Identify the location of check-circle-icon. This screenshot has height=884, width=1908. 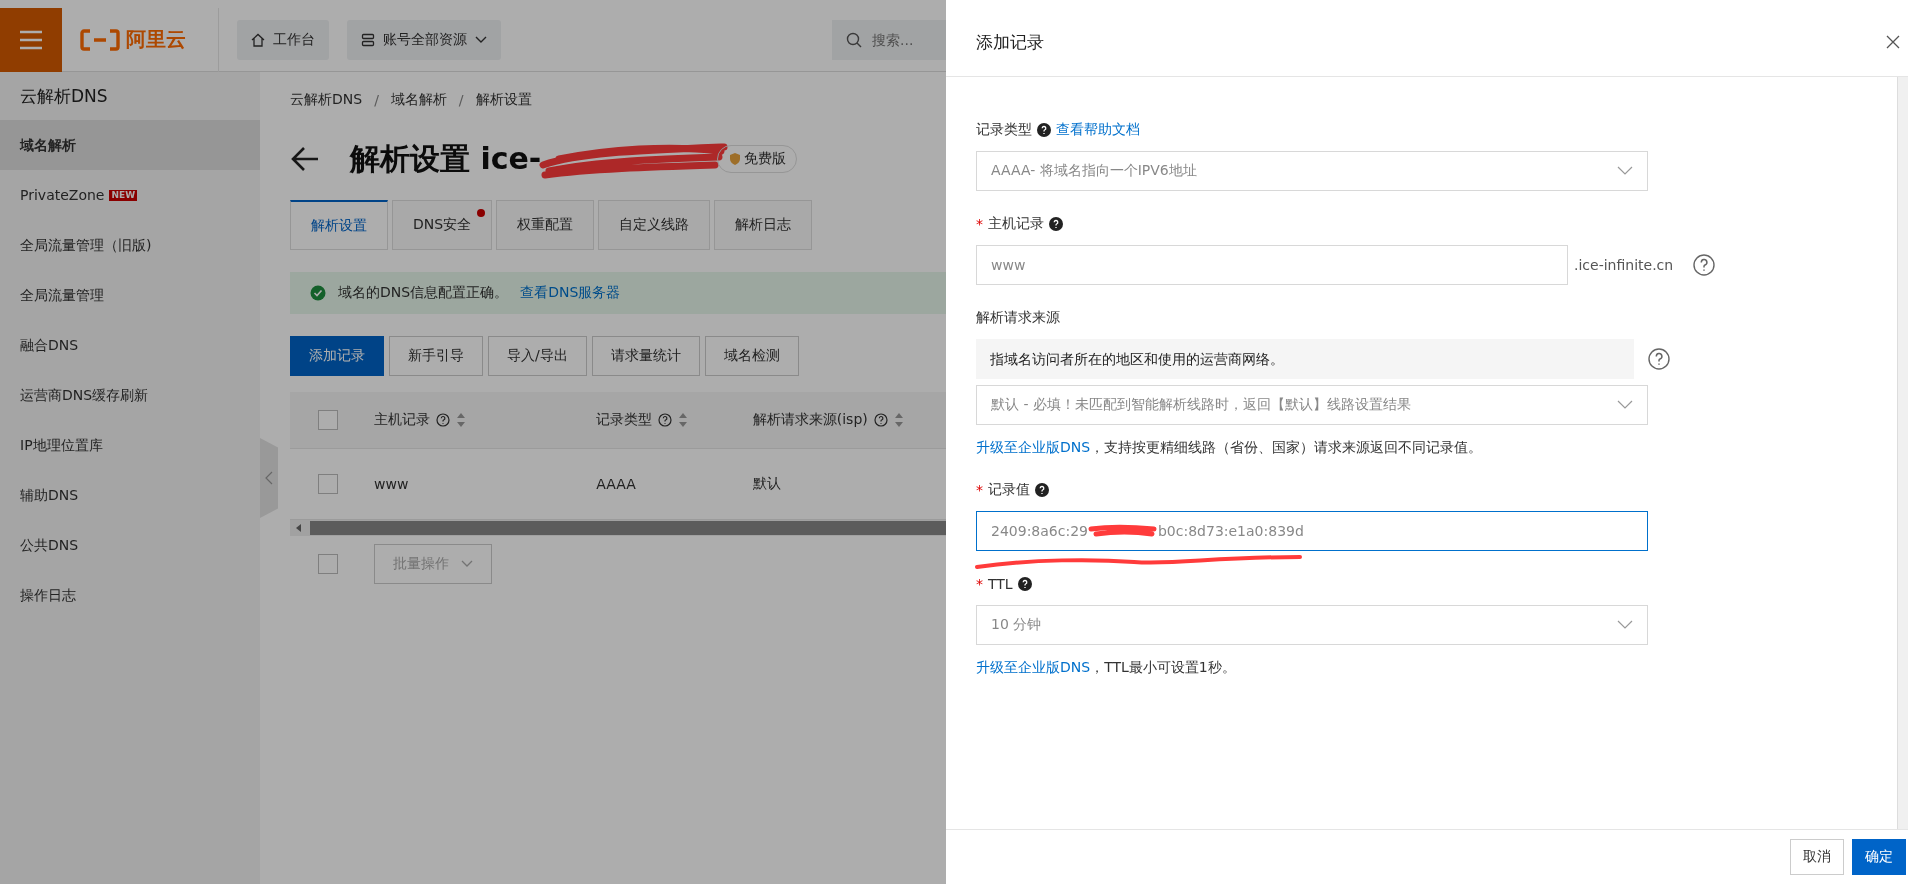
(318, 293).